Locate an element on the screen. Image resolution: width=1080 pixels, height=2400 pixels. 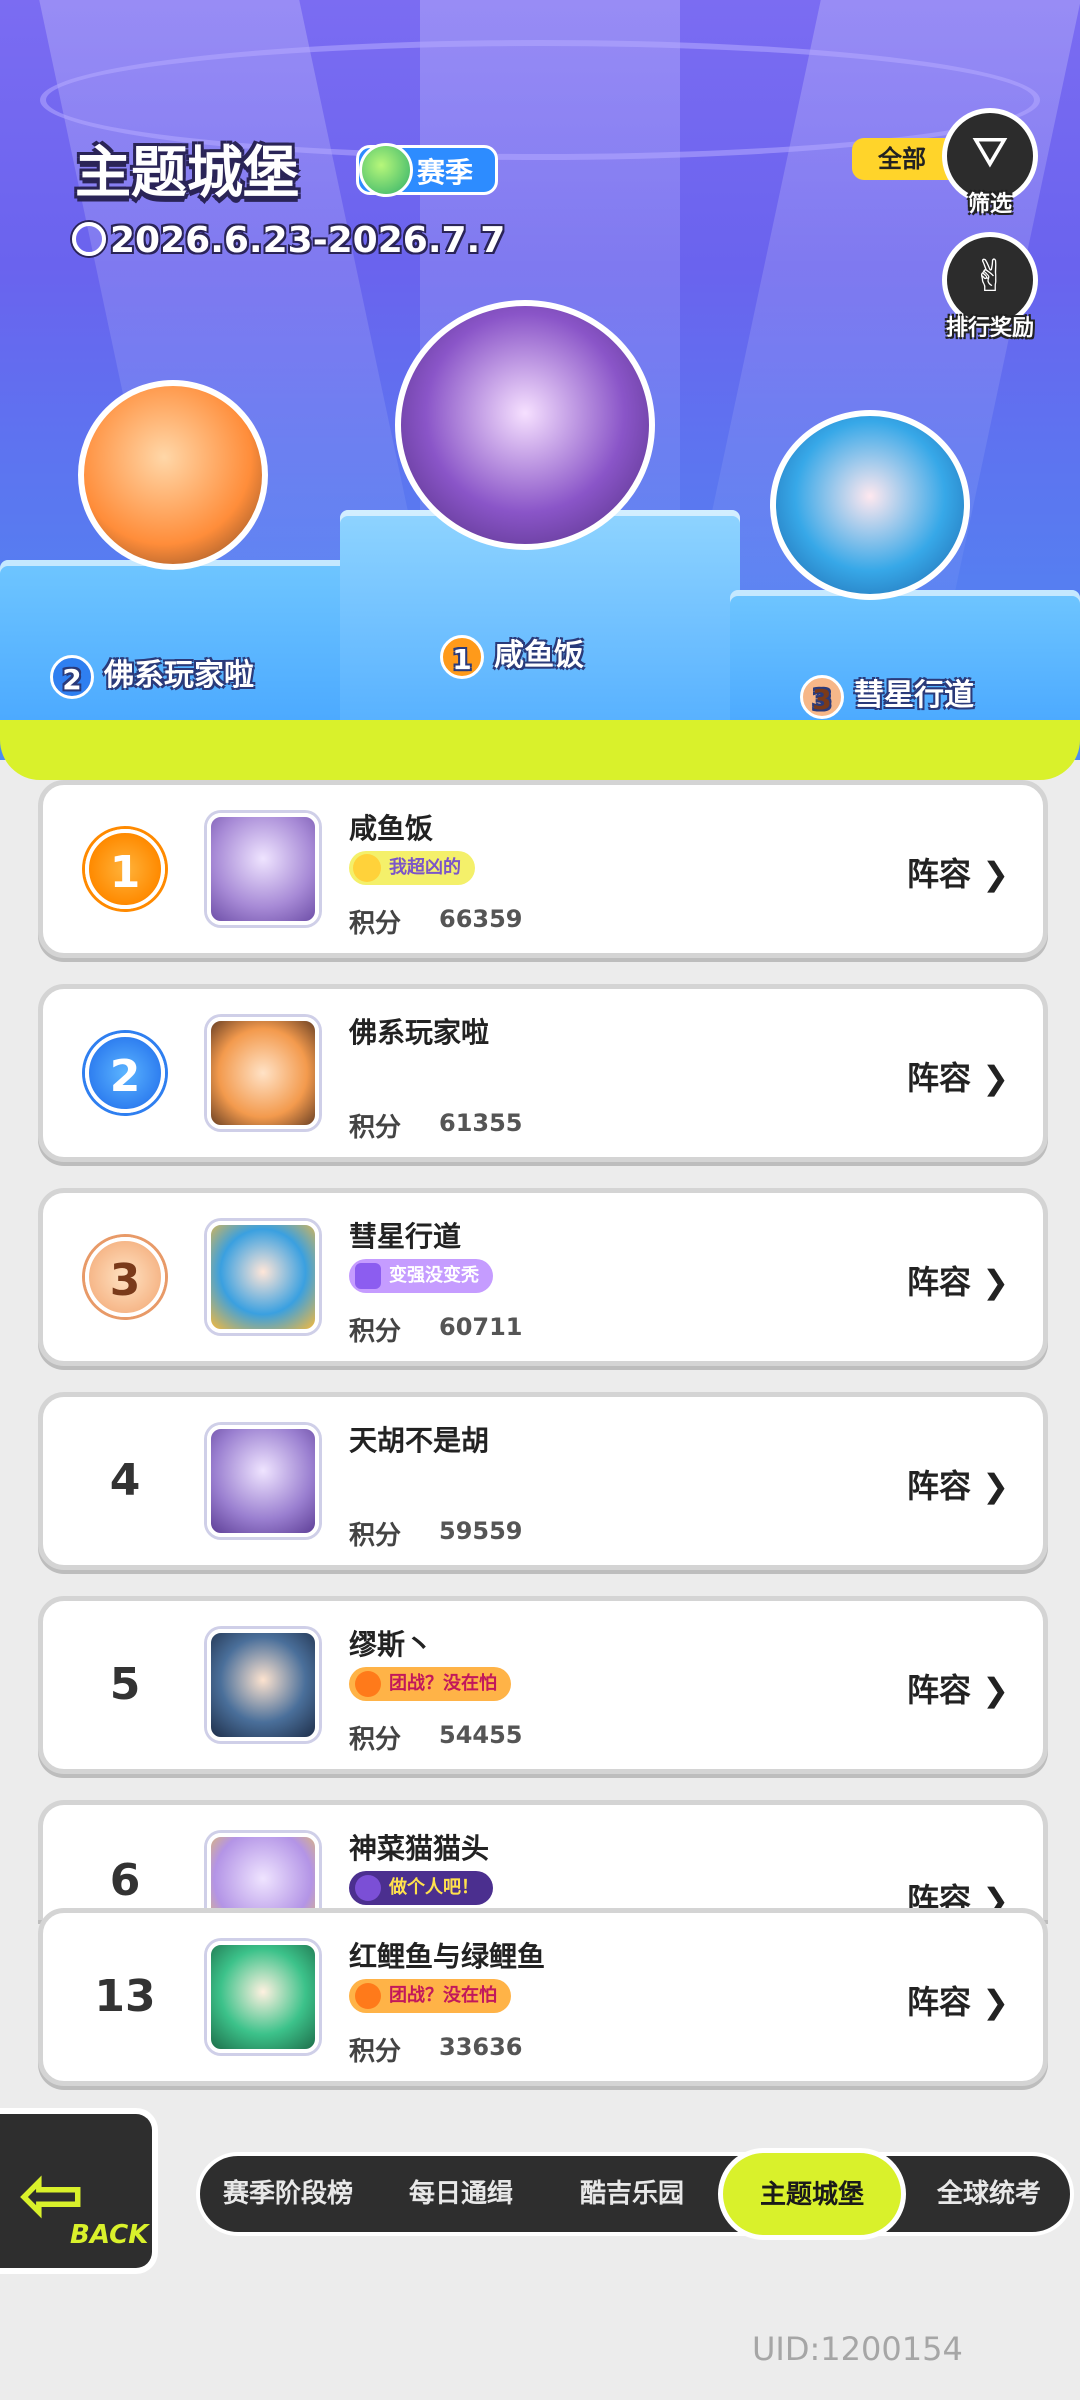
score-value: 59559 is located at coordinates (481, 1531).